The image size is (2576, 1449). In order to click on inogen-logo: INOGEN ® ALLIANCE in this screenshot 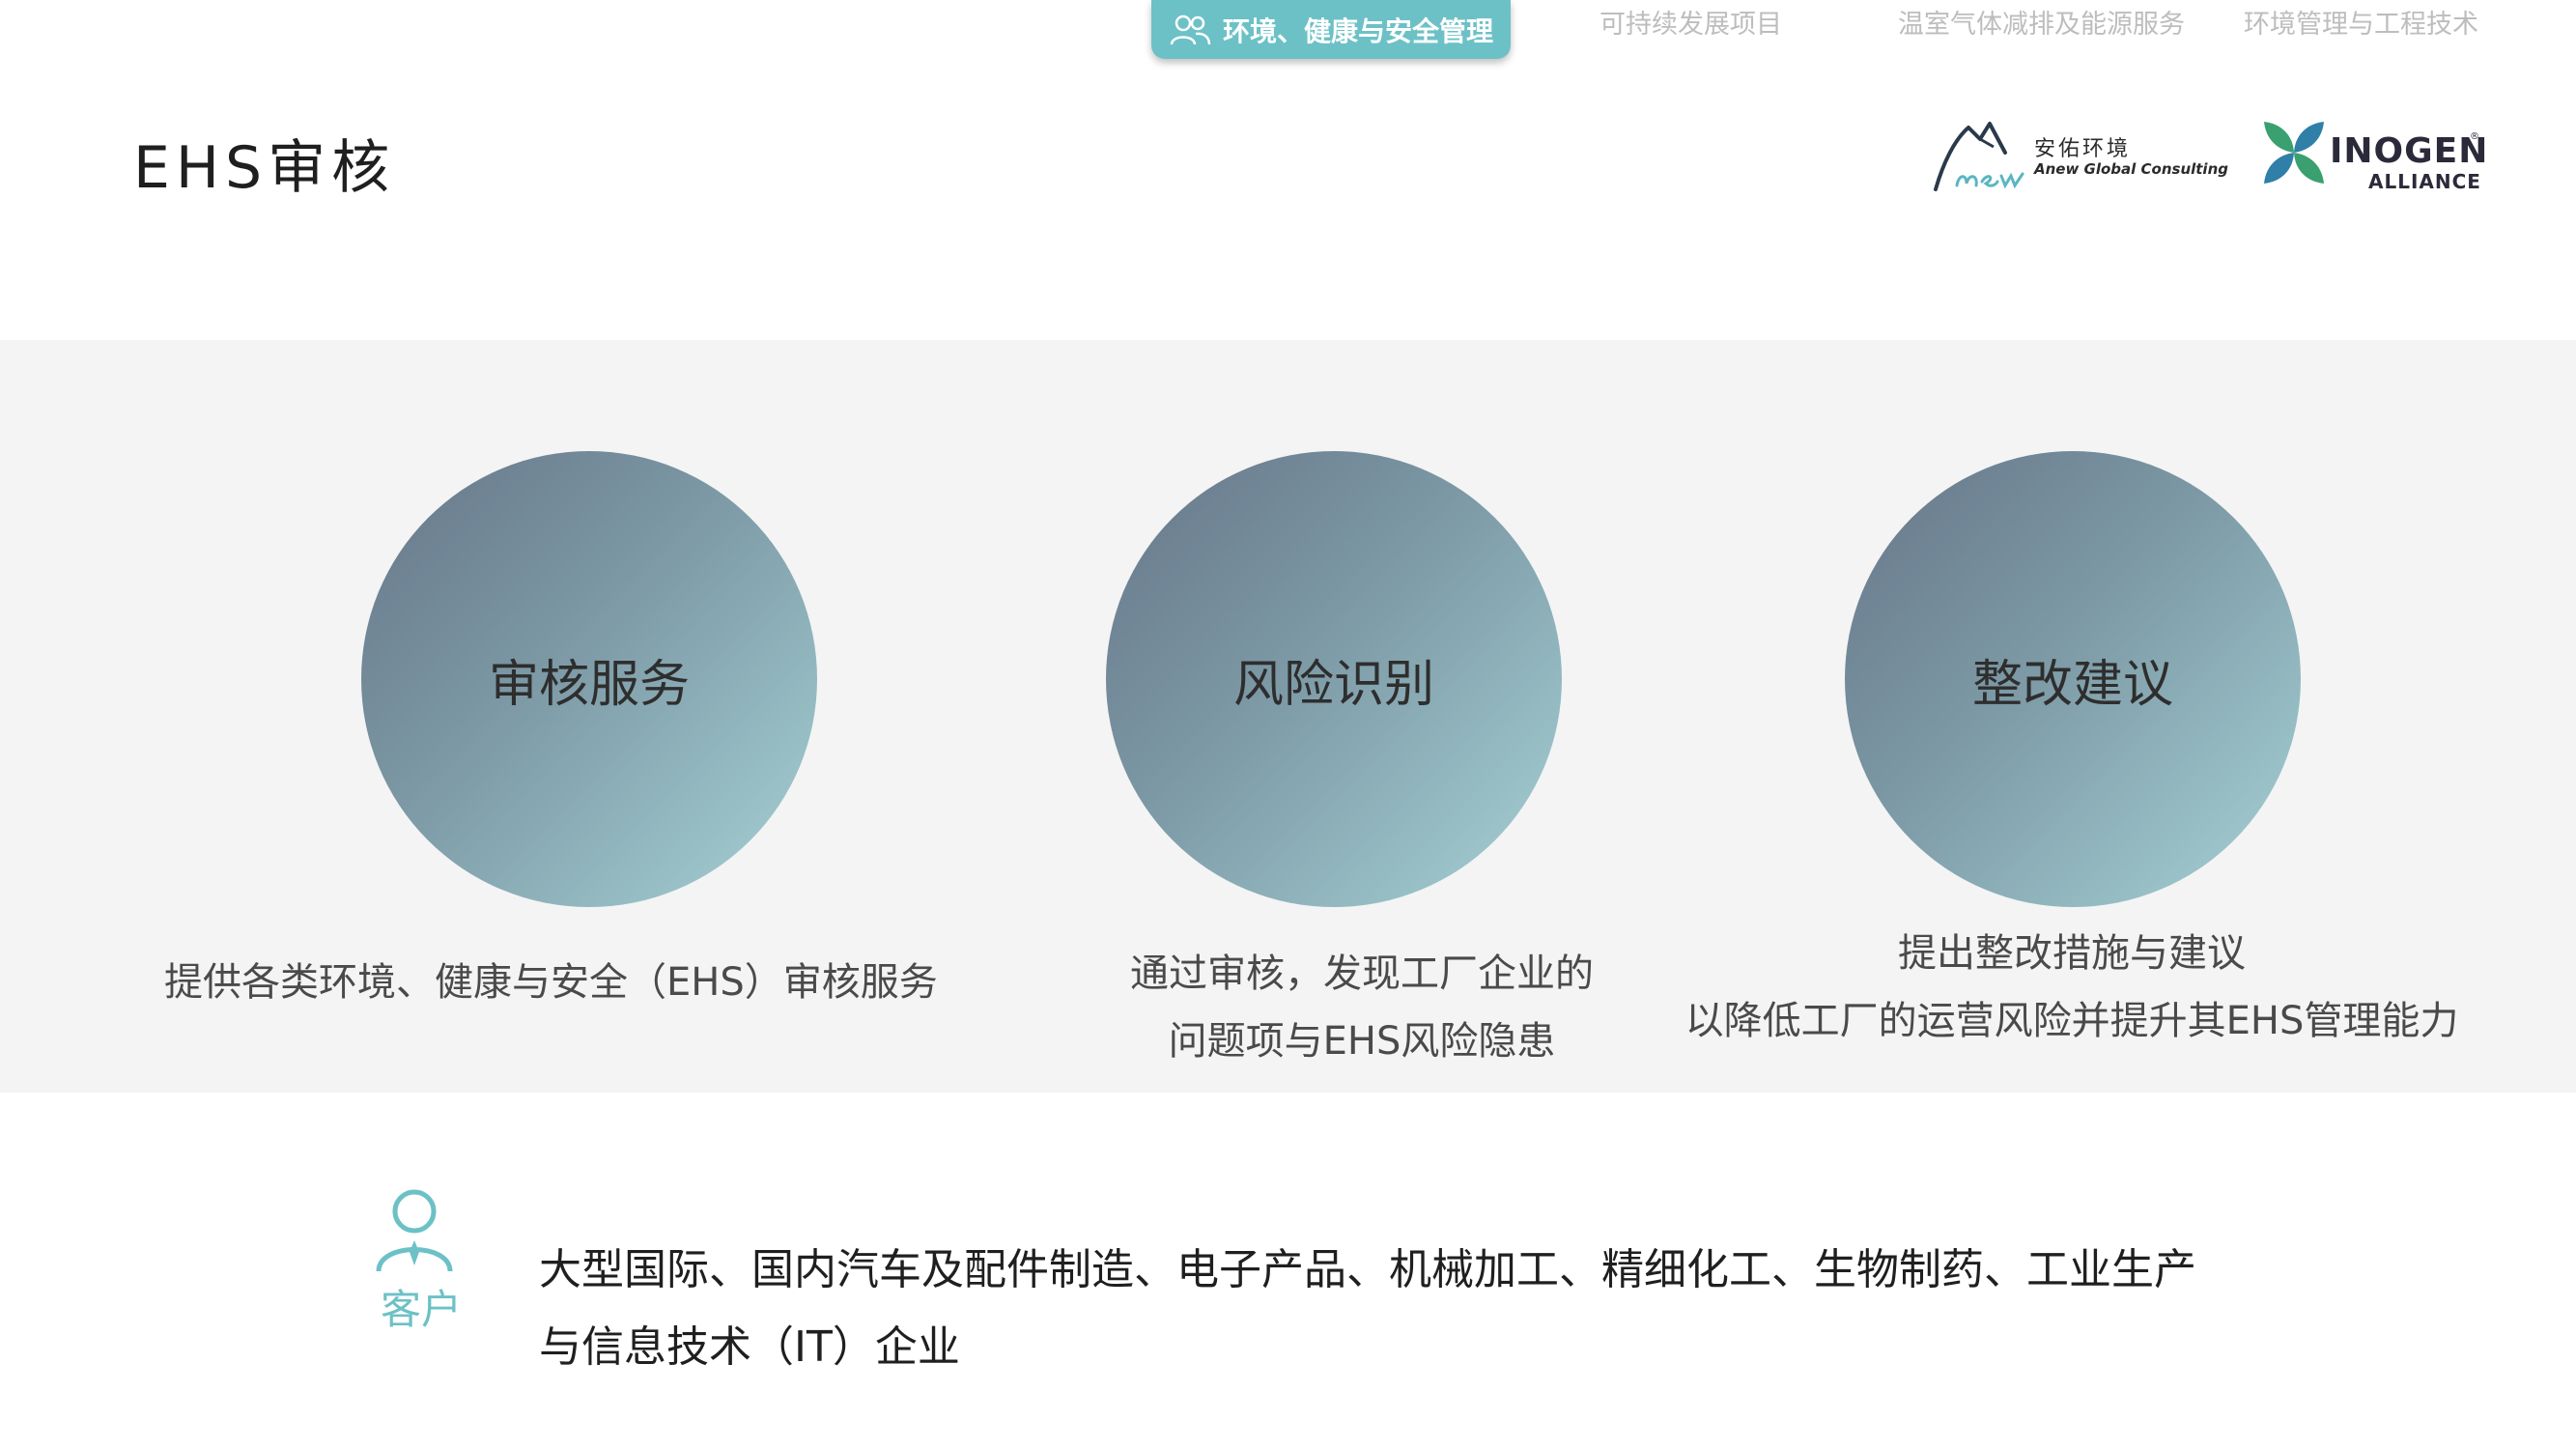, I will do `click(2373, 156)`.